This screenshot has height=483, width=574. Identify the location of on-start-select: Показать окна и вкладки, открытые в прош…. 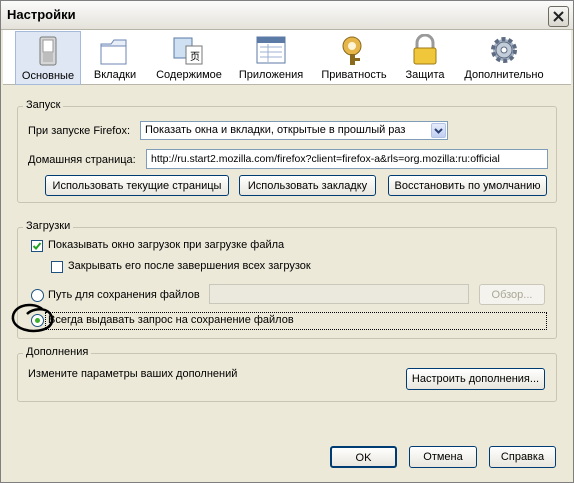
(294, 130).